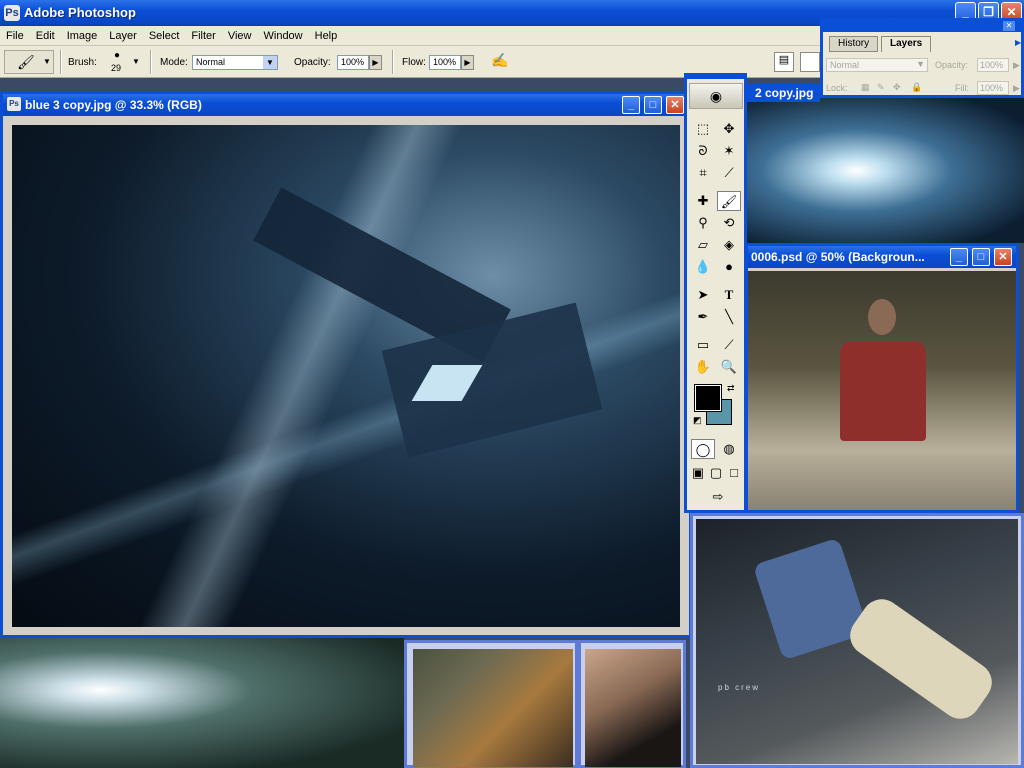 The width and height of the screenshot is (1024, 768). I want to click on second-document-title-bar: 2 copy.jpg, so click(783, 93).